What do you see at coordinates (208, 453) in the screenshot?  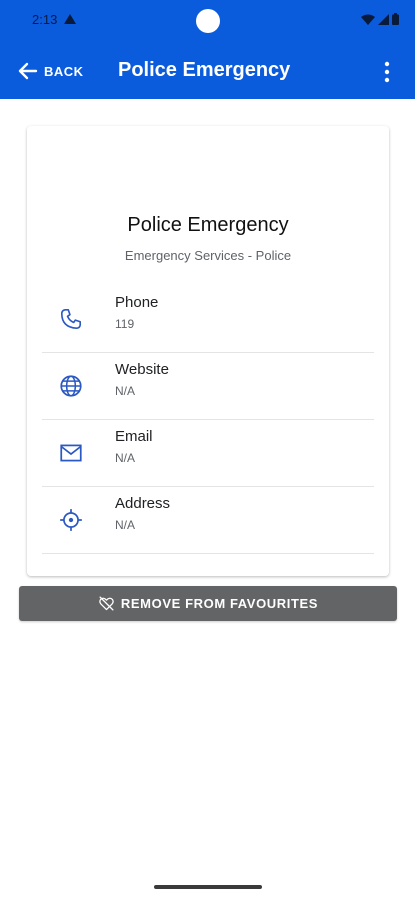 I see `contact-row-email: Email N/A` at bounding box center [208, 453].